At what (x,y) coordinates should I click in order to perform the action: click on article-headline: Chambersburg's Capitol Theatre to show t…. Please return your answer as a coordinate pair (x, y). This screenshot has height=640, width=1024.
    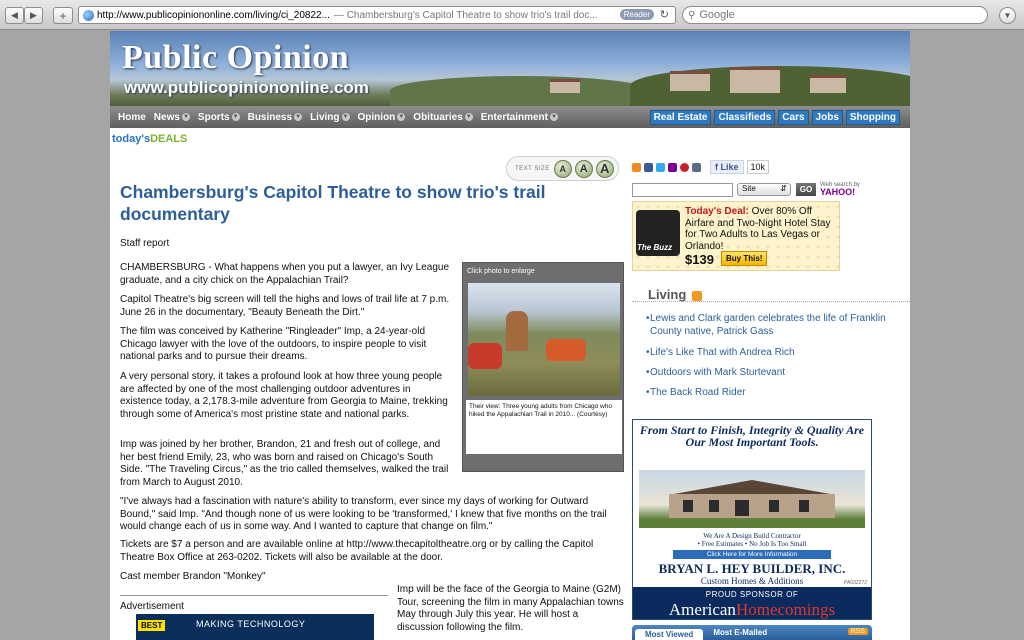
    Looking at the image, I should click on (333, 203).